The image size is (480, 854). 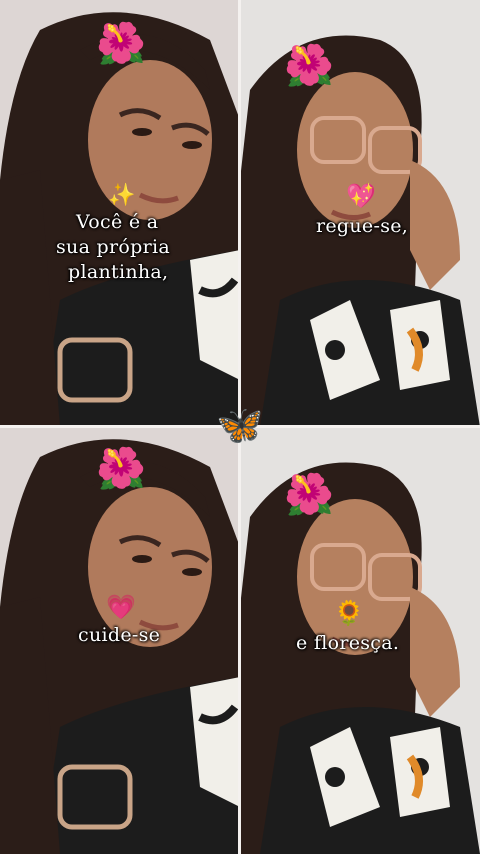 I want to click on caption-line-1: regue-se,, so click(x=362, y=226).